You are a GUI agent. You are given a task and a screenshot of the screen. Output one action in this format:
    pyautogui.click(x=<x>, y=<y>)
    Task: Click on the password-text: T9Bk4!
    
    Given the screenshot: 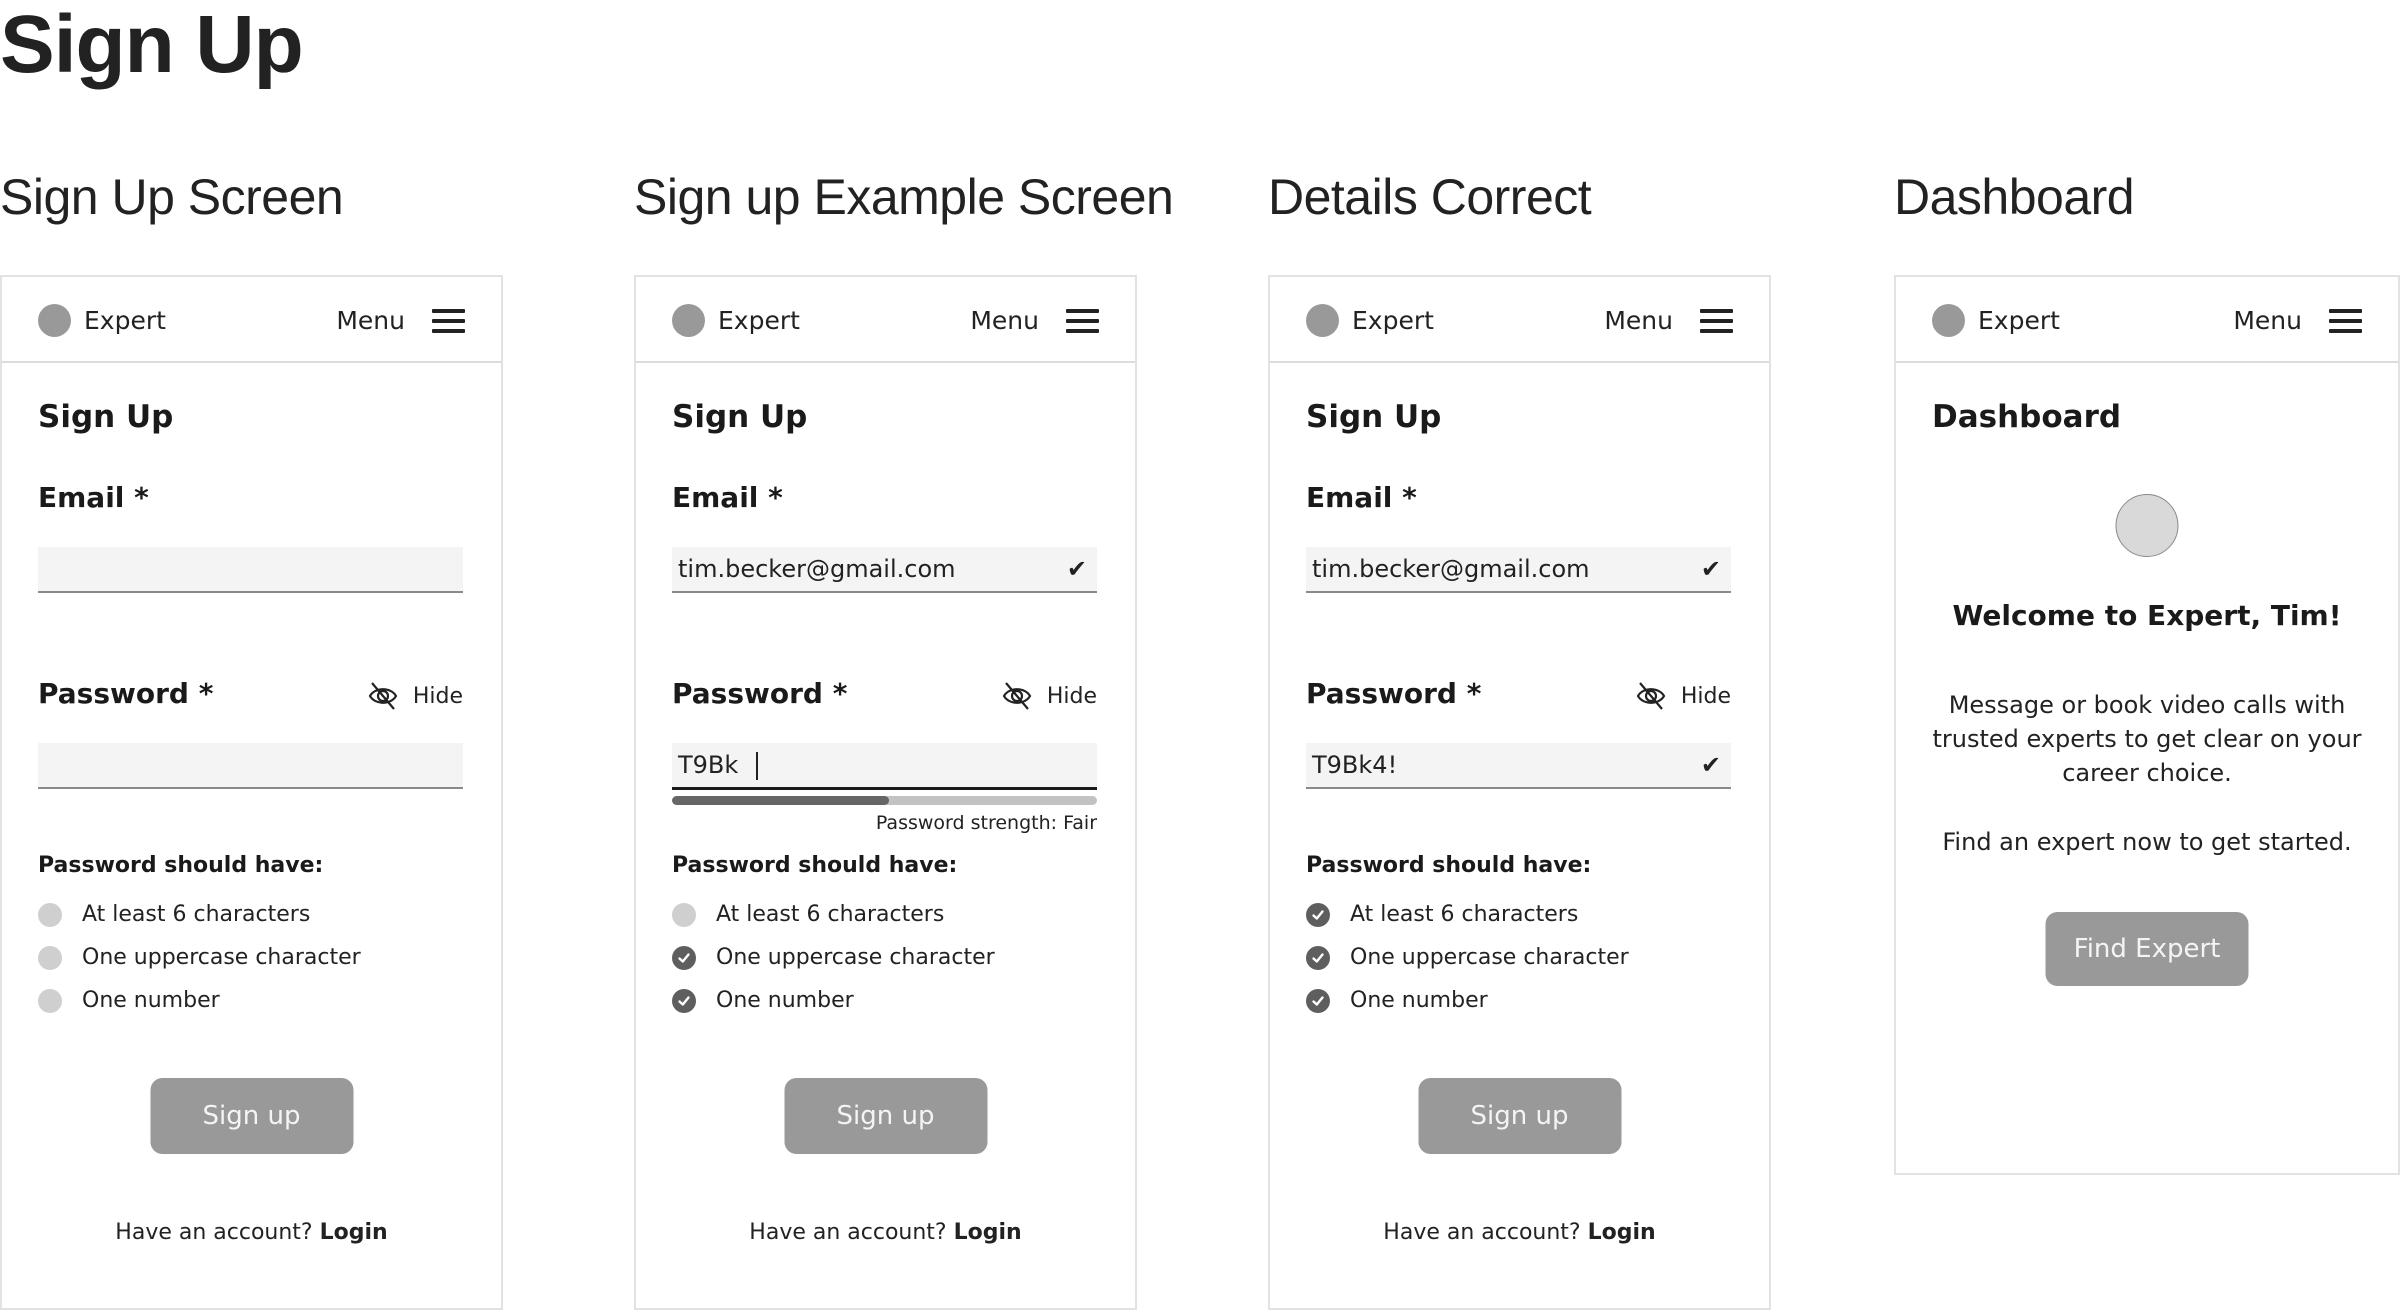 What is the action you would take?
    pyautogui.click(x=1355, y=765)
    